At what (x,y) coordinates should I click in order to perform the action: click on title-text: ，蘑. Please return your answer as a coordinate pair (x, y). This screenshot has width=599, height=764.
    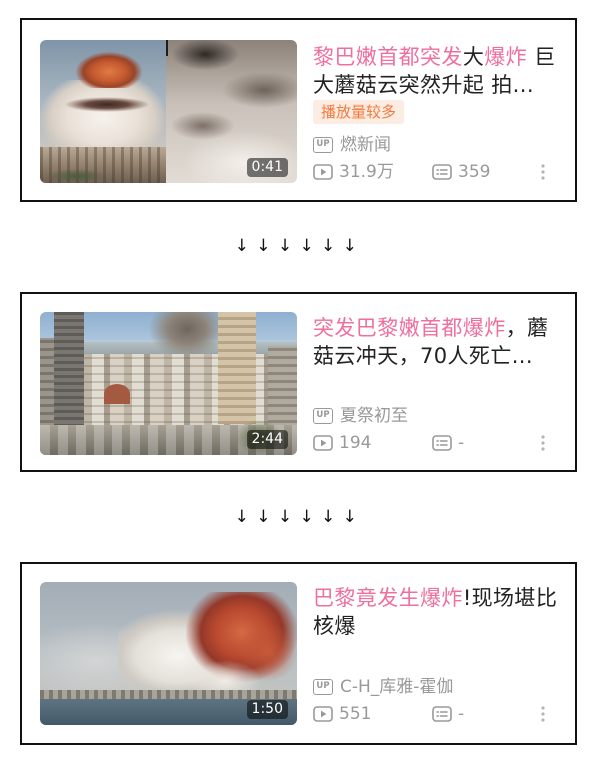
    Looking at the image, I should click on (527, 328).